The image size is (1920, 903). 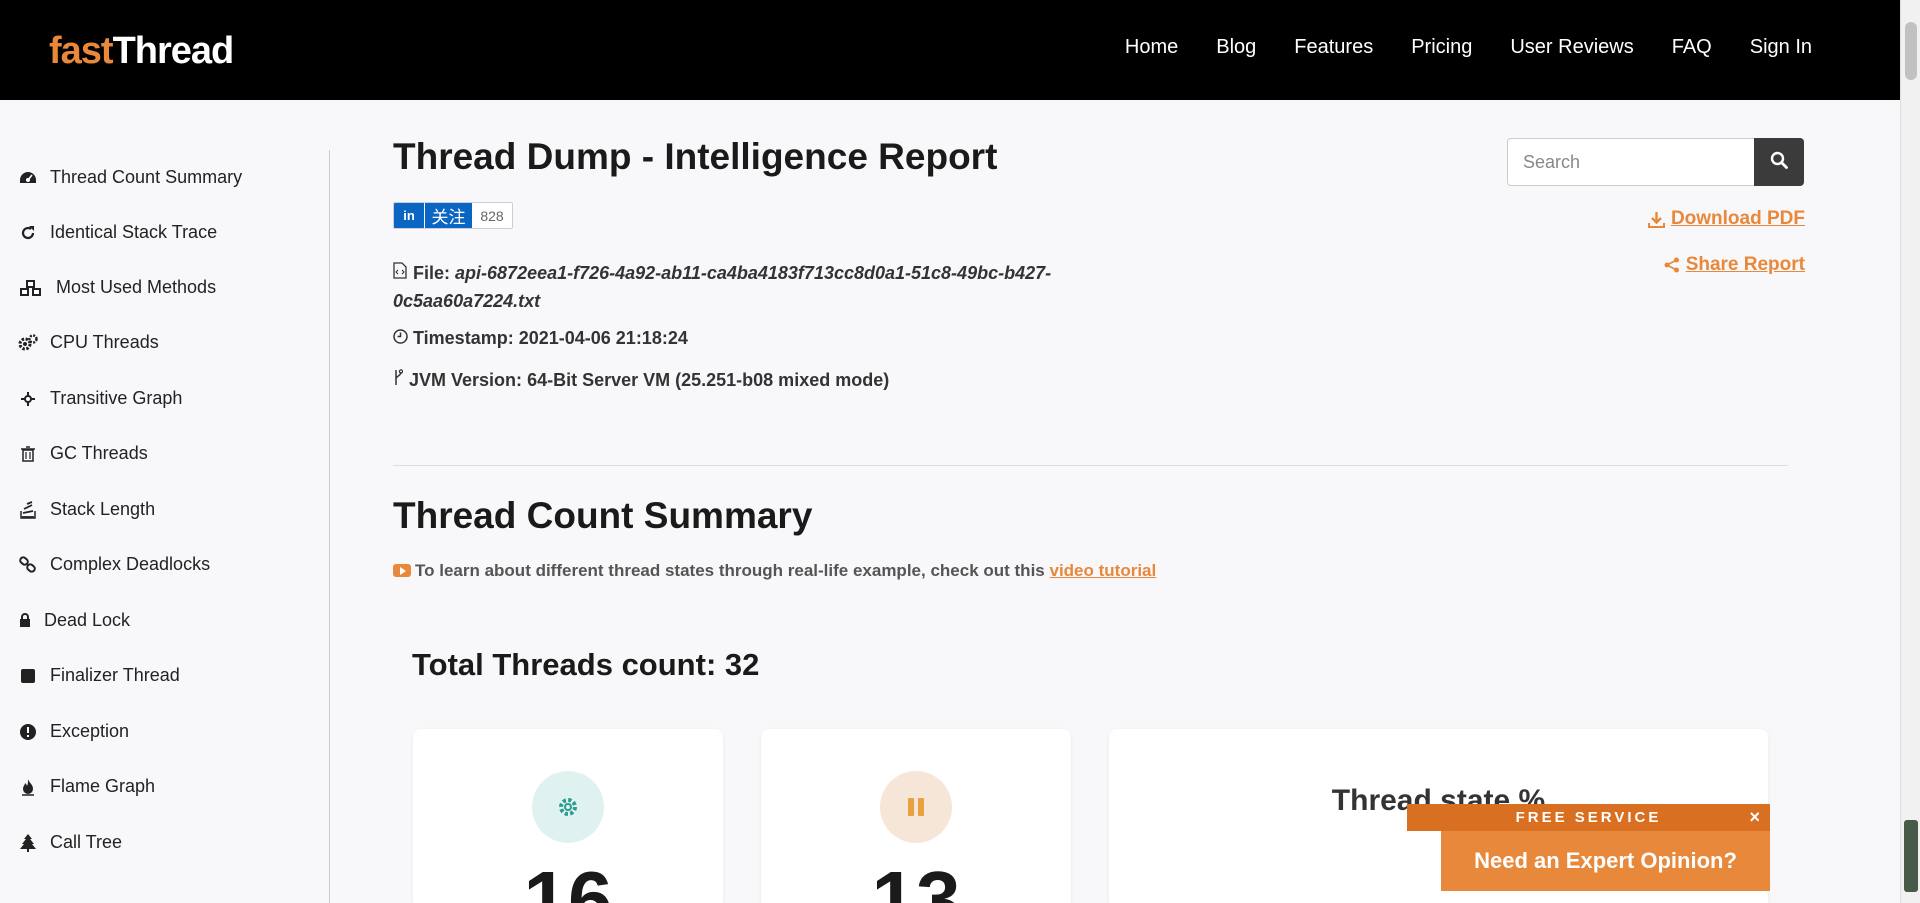 What do you see at coordinates (28, 343) in the screenshot?
I see `gears-icon` at bounding box center [28, 343].